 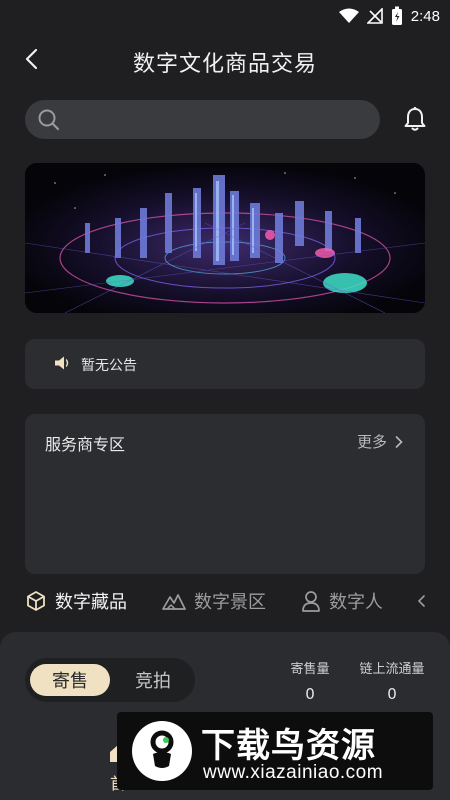 I want to click on search-icon, so click(x=49, y=120).